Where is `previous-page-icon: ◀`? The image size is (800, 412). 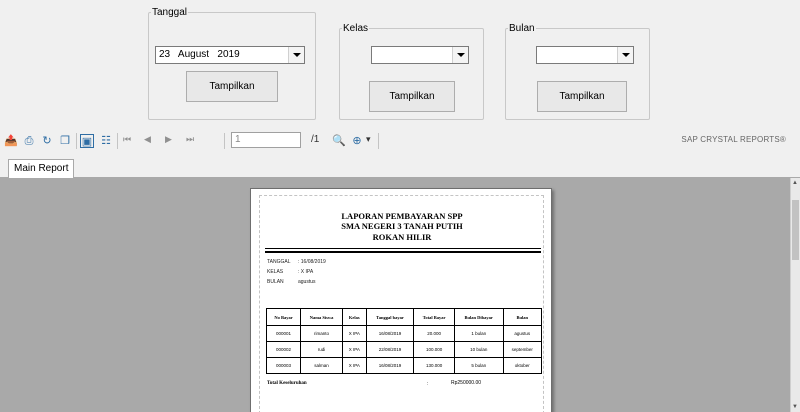 previous-page-icon: ◀ is located at coordinates (147, 139).